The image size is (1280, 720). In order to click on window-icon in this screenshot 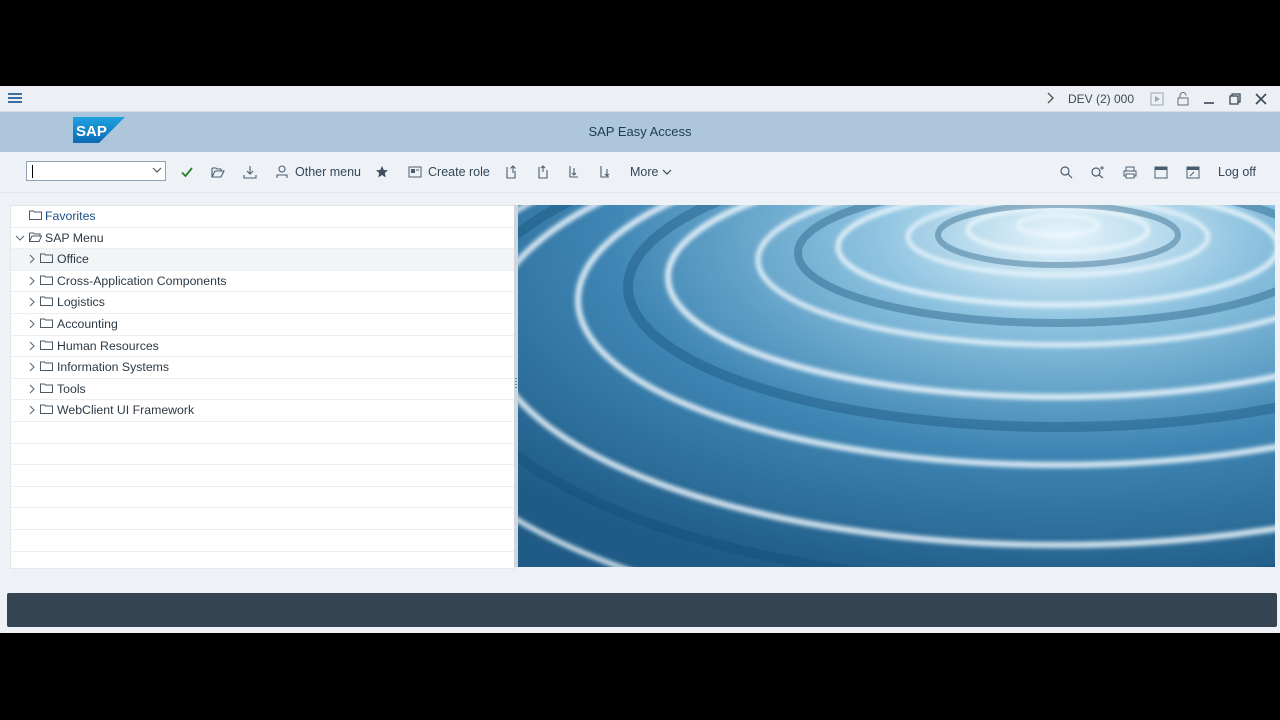, I will do `click(1161, 172)`.